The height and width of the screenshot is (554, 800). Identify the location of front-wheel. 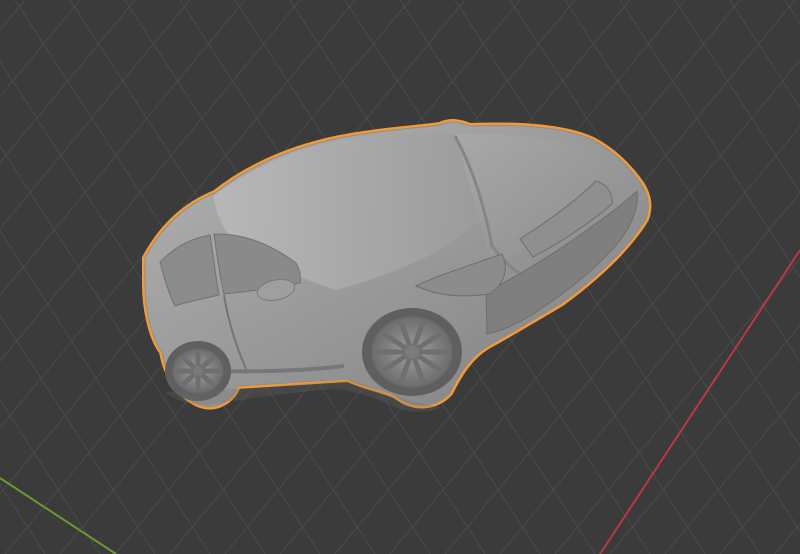
(412, 352).